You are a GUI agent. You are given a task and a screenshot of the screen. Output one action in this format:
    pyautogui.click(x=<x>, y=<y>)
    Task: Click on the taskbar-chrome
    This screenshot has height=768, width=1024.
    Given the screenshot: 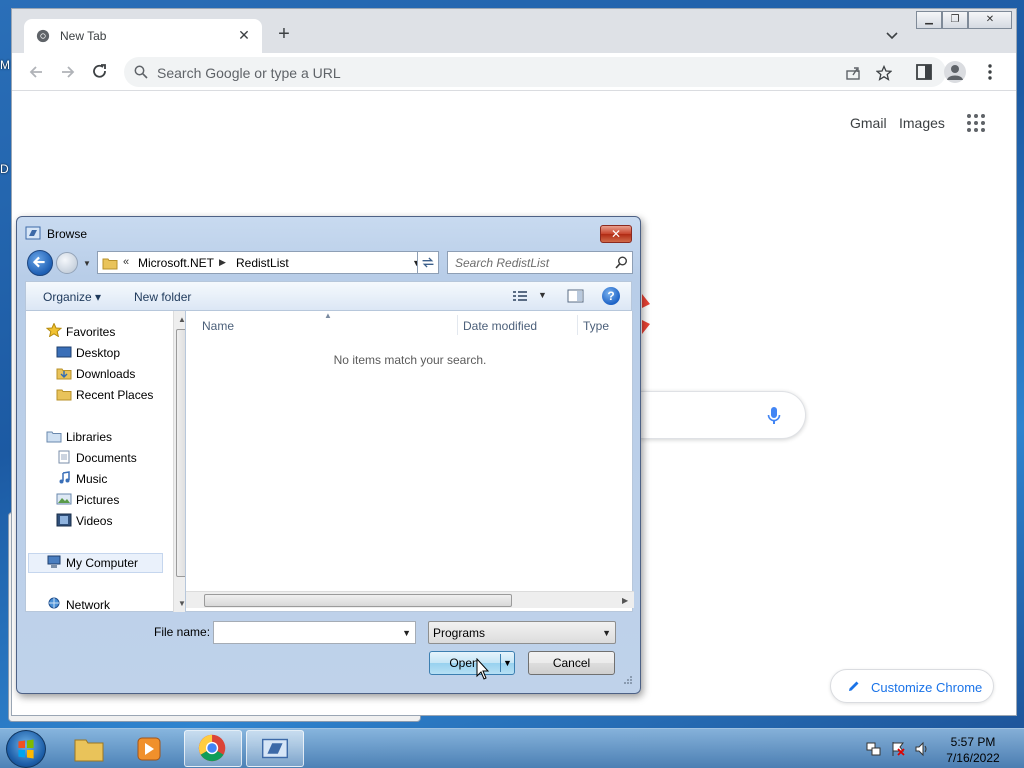 What is the action you would take?
    pyautogui.click(x=213, y=748)
    